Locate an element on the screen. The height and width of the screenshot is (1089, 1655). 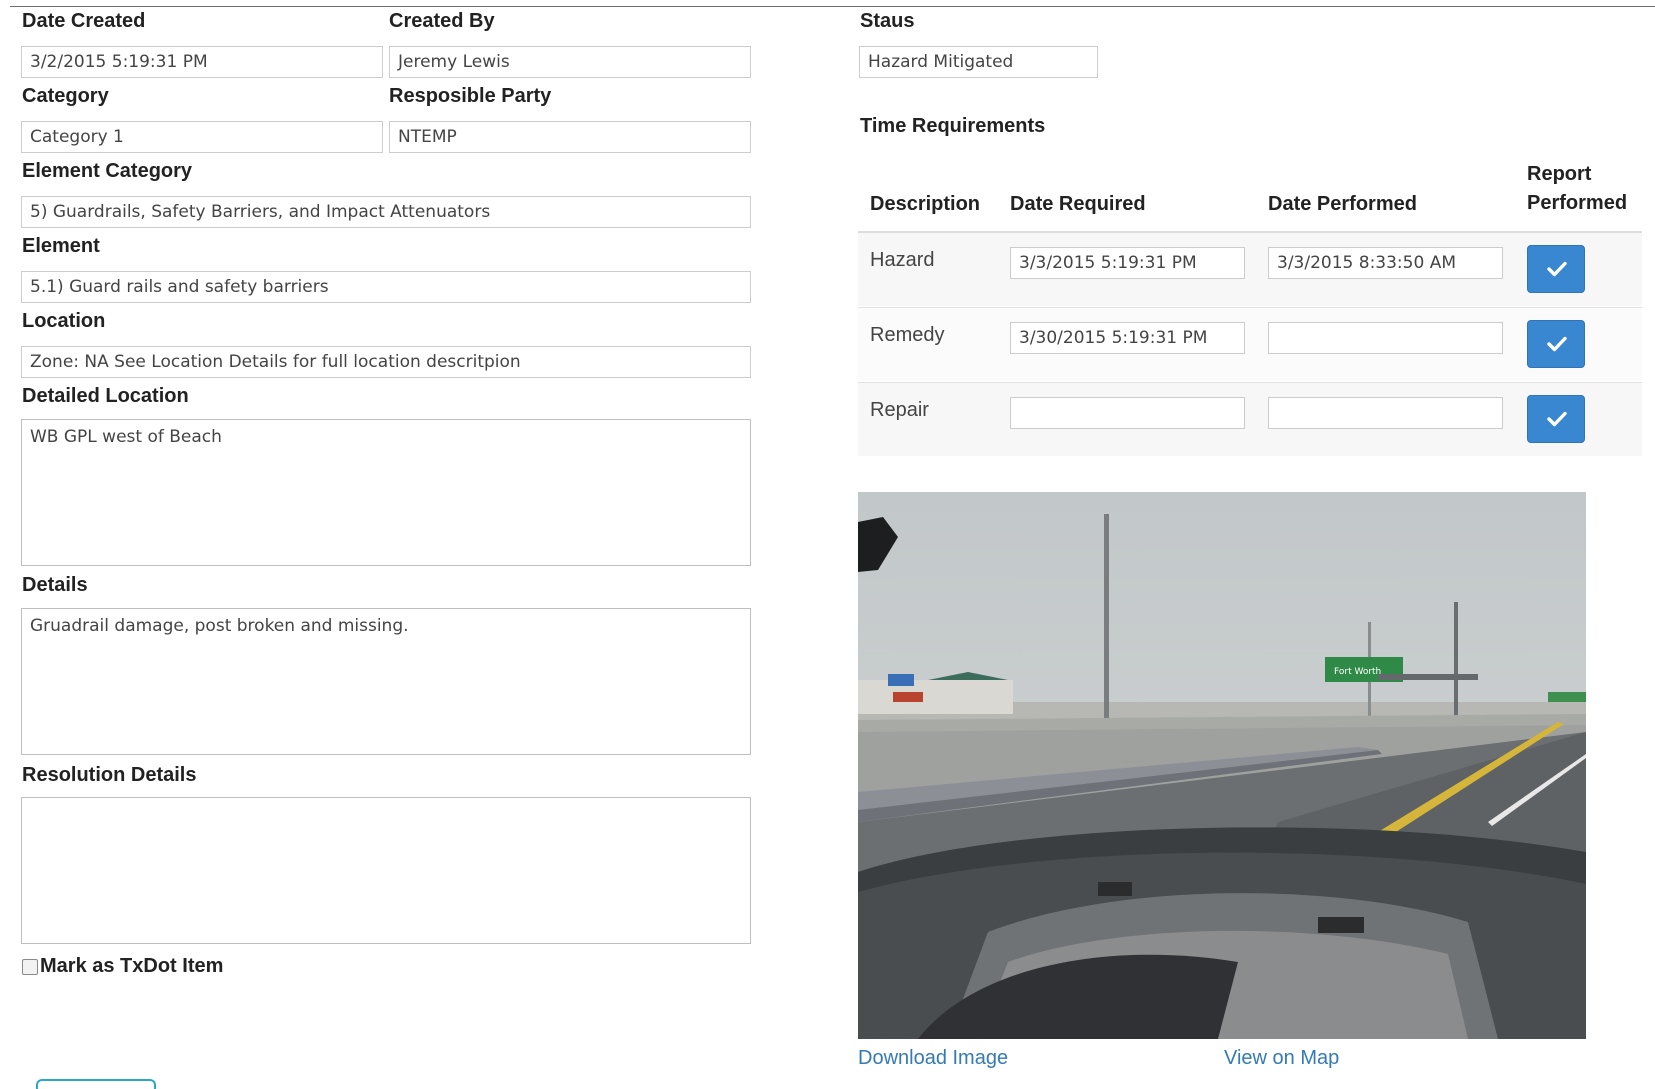
col-header-date-performed: Date Performed is located at coordinates (1342, 204).